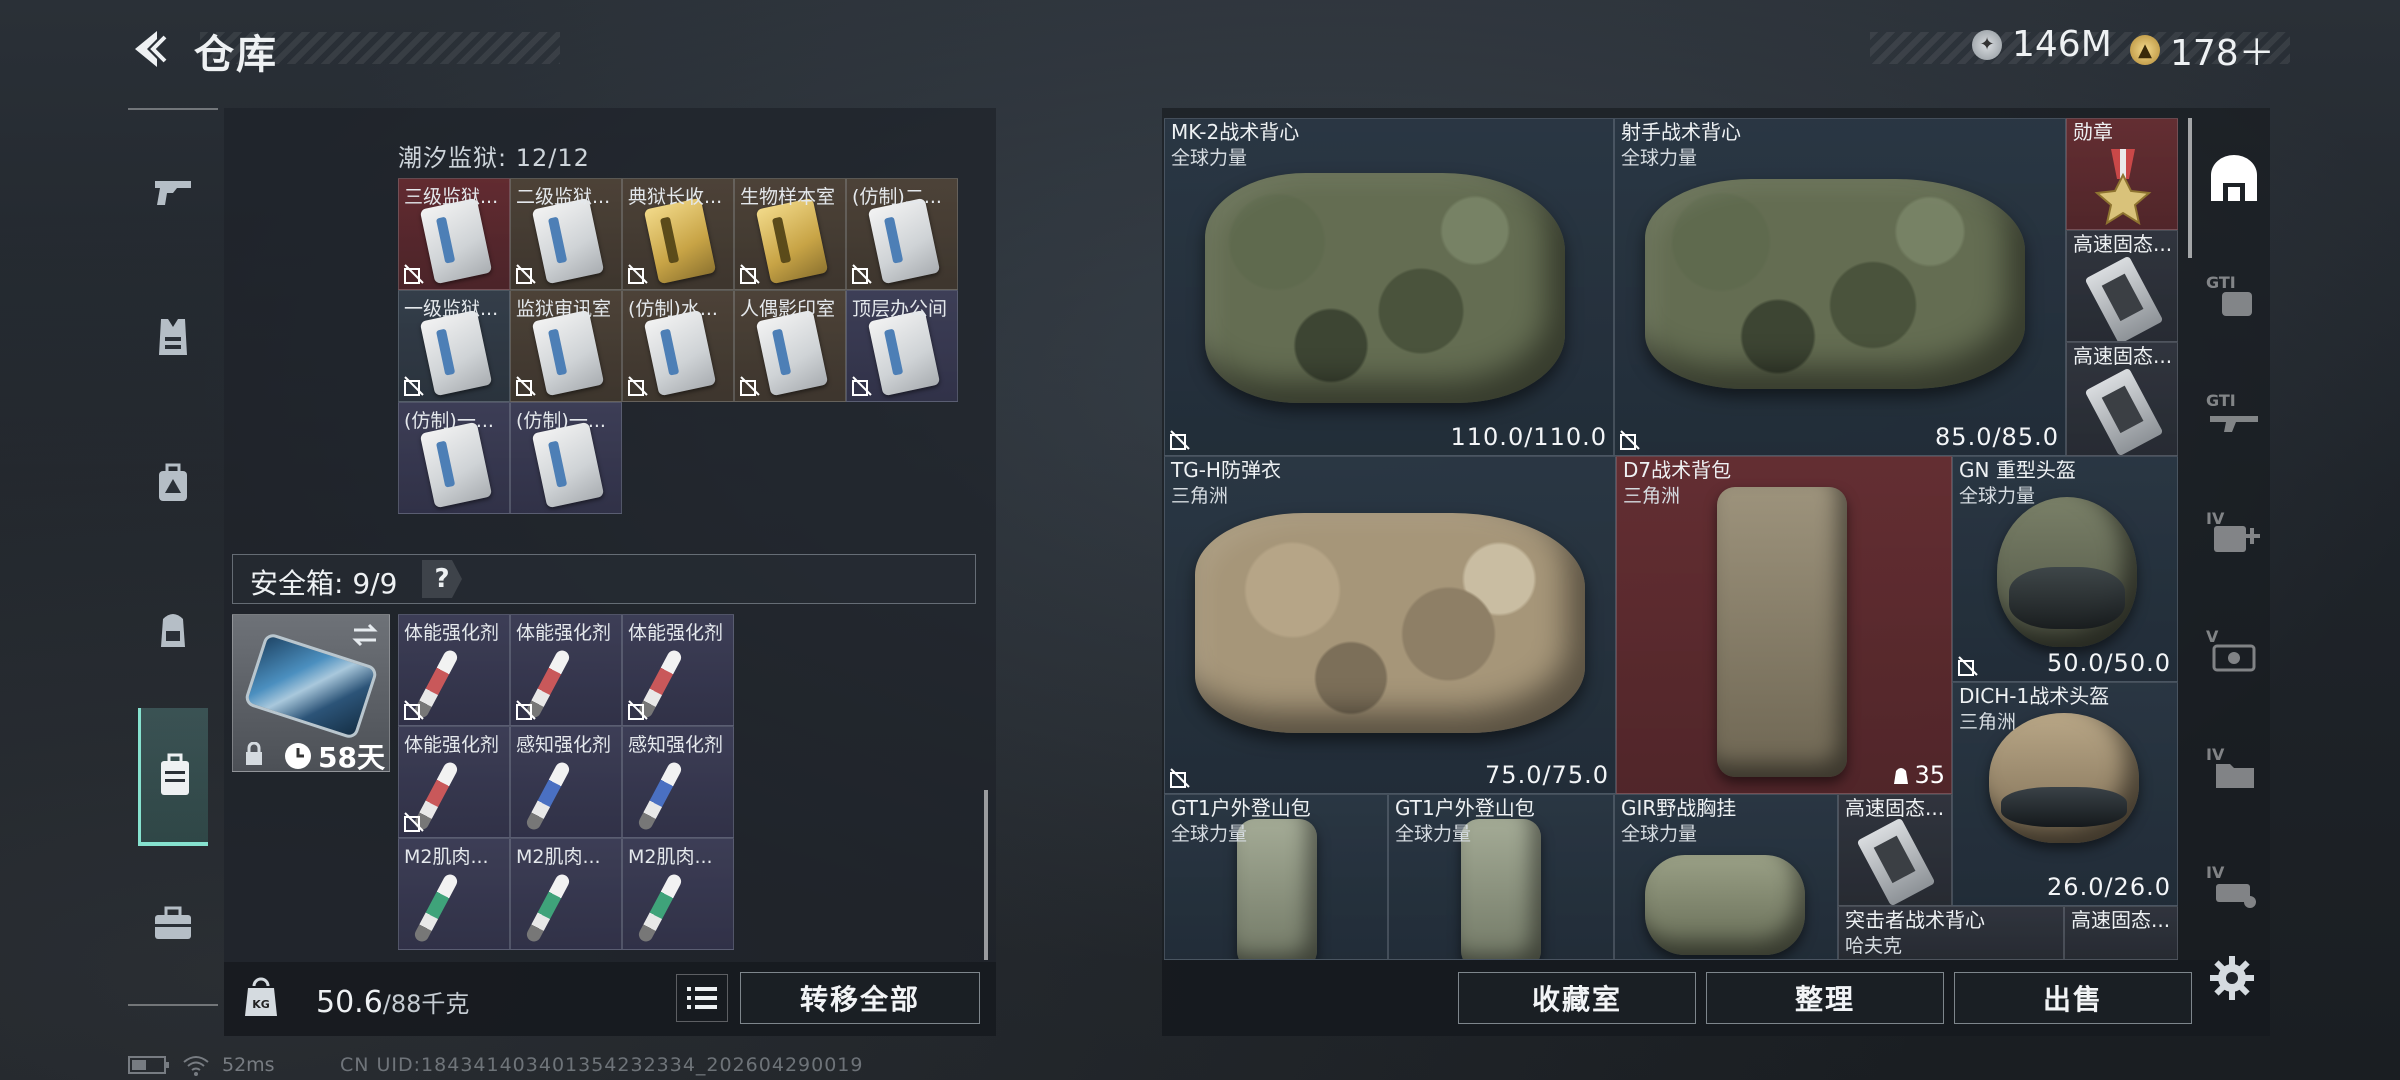  Describe the element at coordinates (2145, 50) in the screenshot. I see `gold-coin-icon: ▲` at that location.